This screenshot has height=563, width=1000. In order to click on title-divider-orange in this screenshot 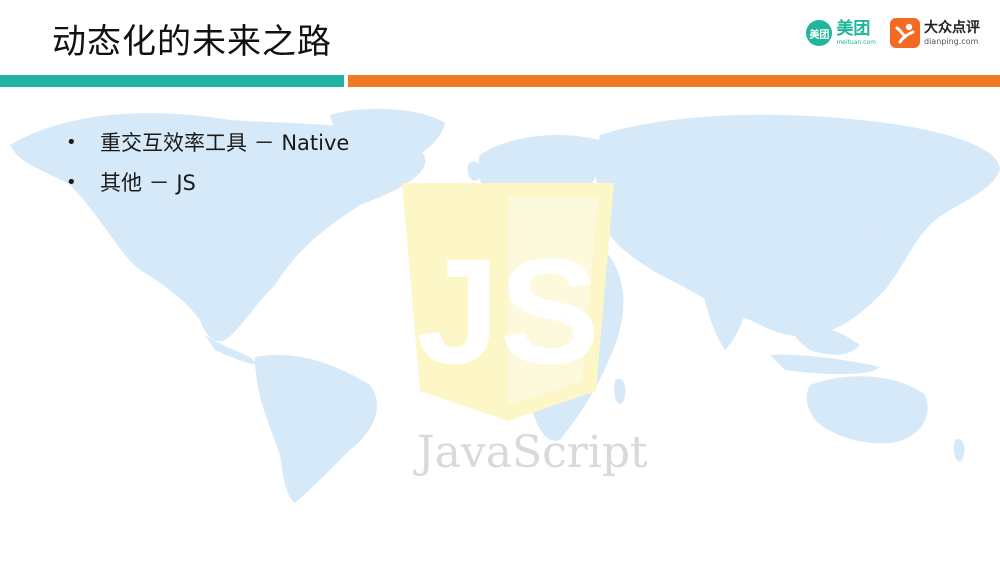, I will do `click(674, 81)`.